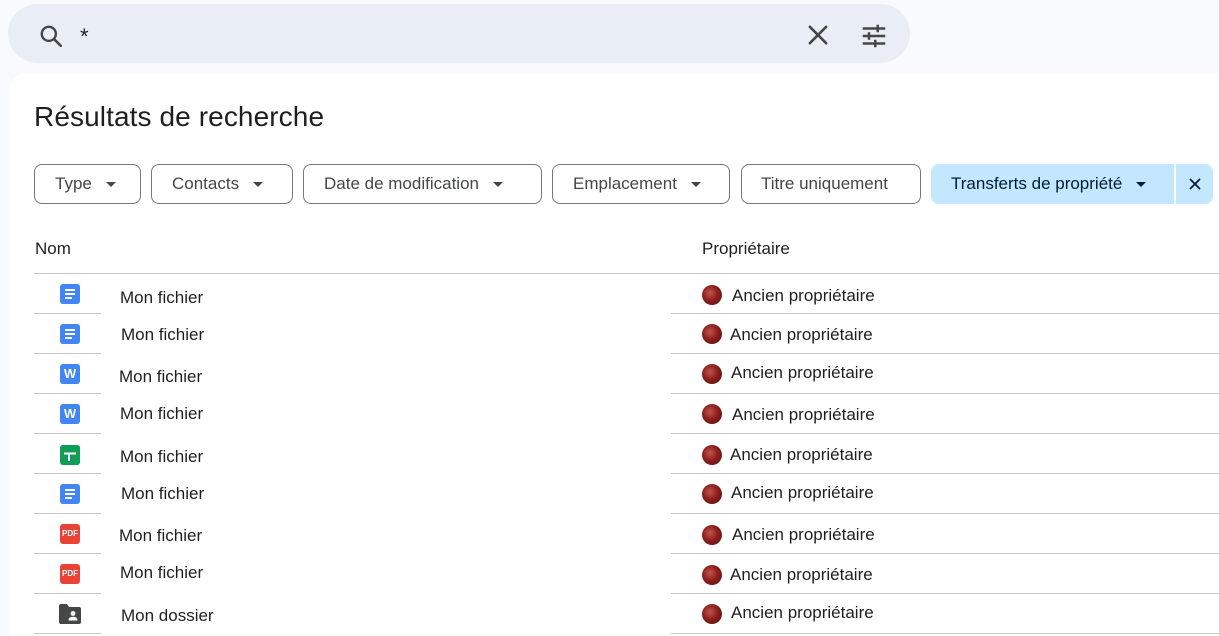  Describe the element at coordinates (70, 614) in the screenshot. I see `shared-folder-icon` at that location.